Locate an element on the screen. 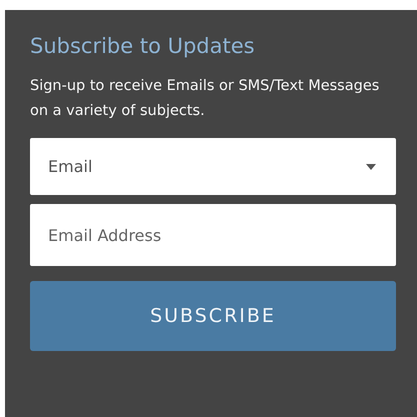 The width and height of the screenshot is (417, 417). panel-title: Subscribe to Updates is located at coordinates (143, 46).